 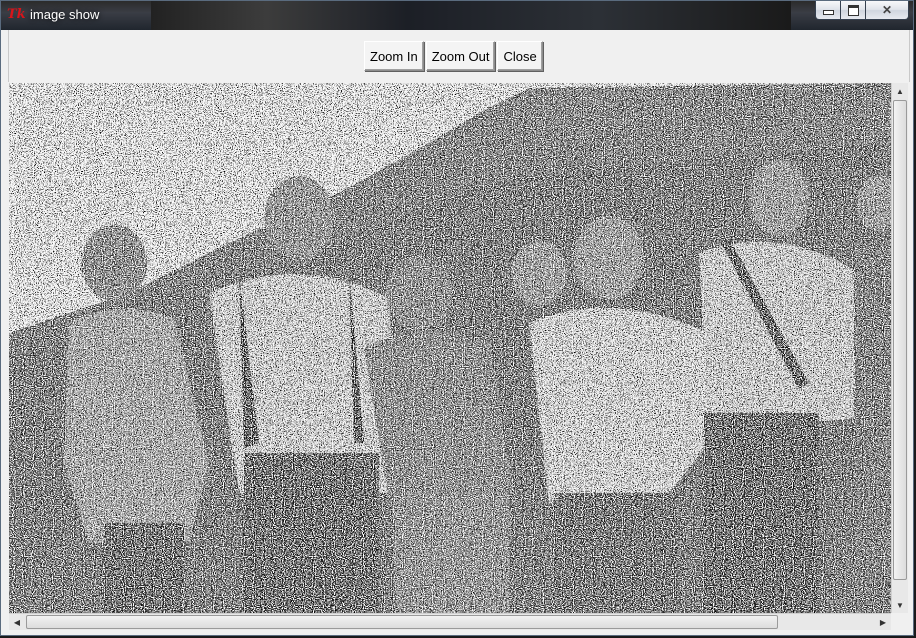 What do you see at coordinates (900, 91) in the screenshot?
I see `arrow-up-icon: ▲` at bounding box center [900, 91].